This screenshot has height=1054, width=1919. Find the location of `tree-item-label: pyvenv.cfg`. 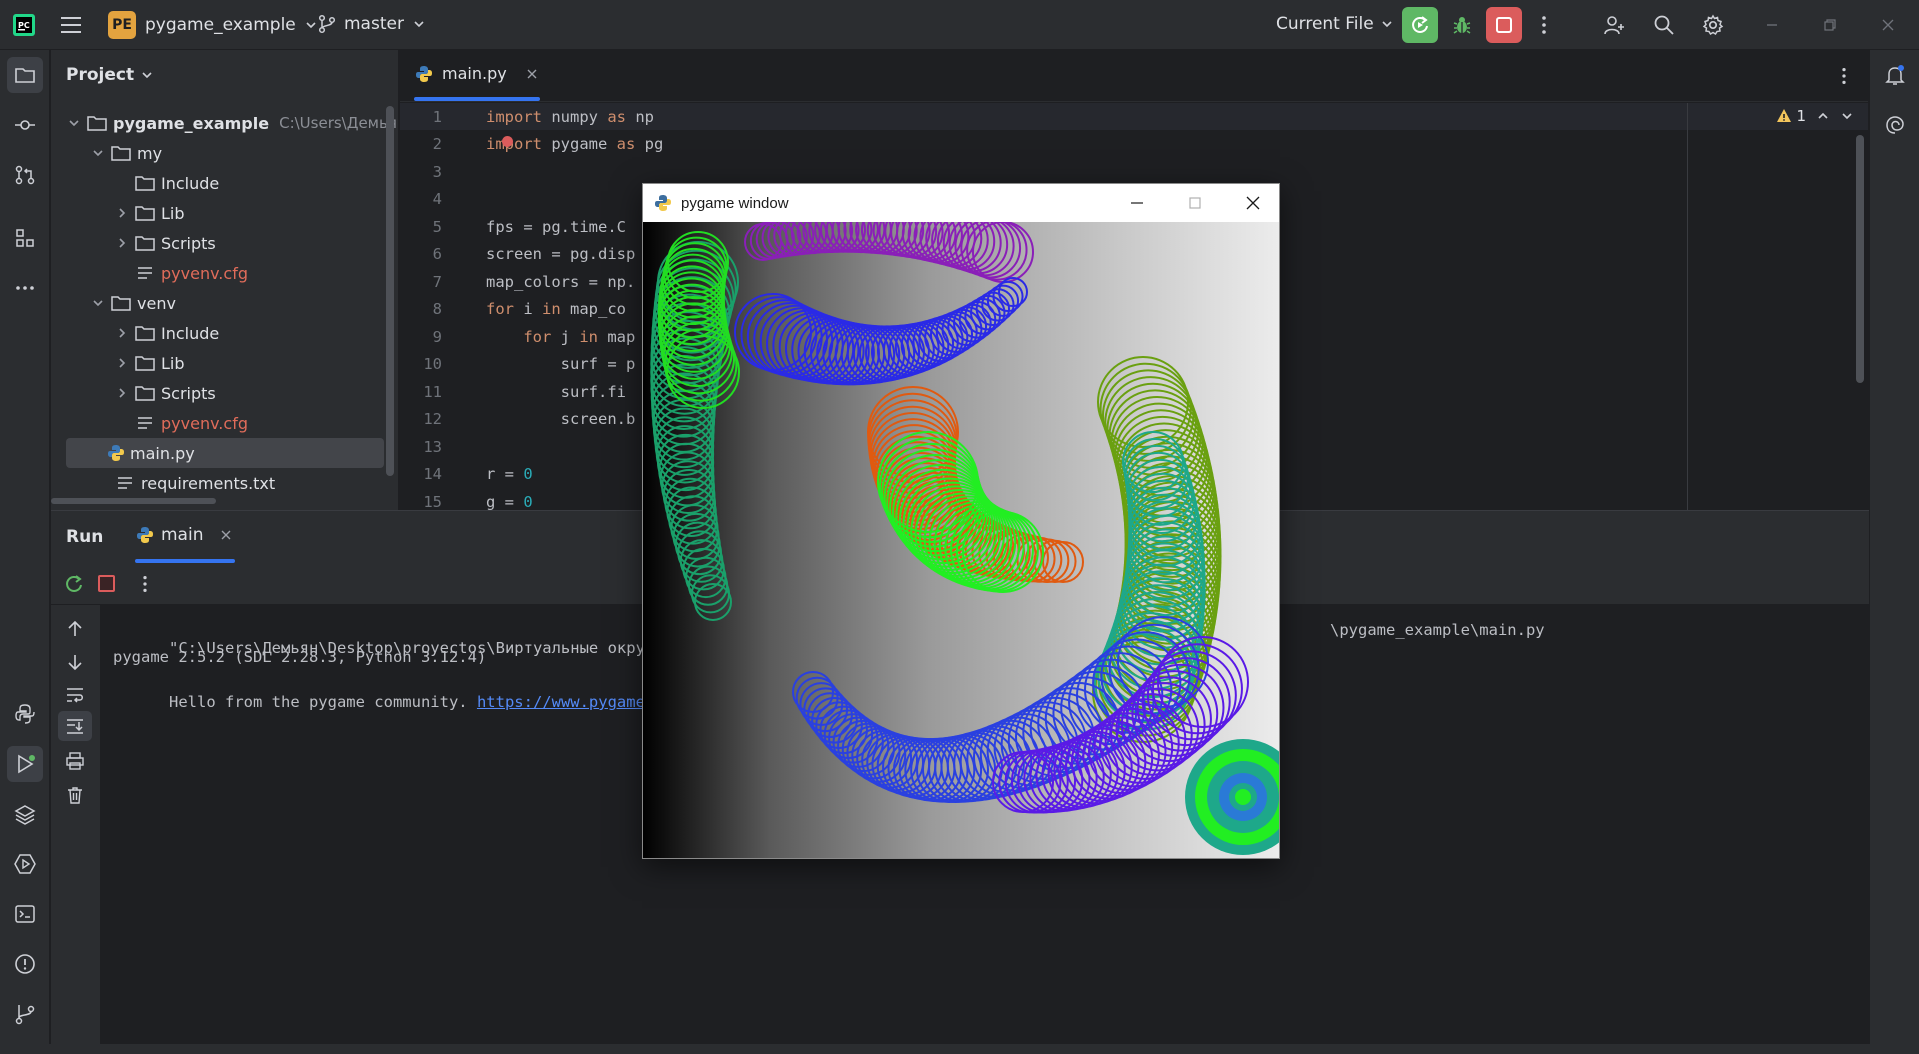

tree-item-label: pyvenv.cfg is located at coordinates (204, 423).